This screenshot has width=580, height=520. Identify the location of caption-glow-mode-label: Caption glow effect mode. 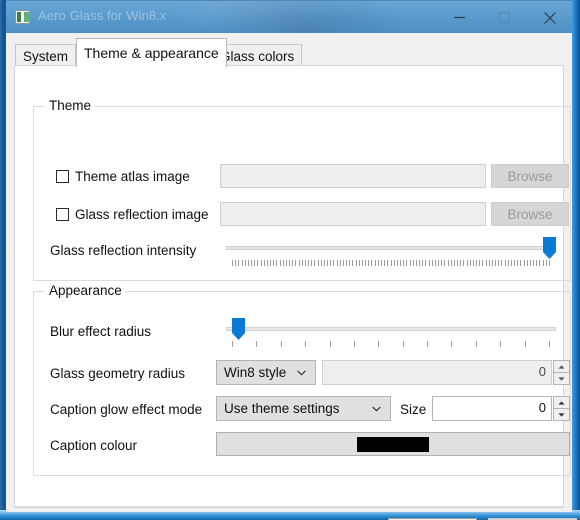
(126, 409).